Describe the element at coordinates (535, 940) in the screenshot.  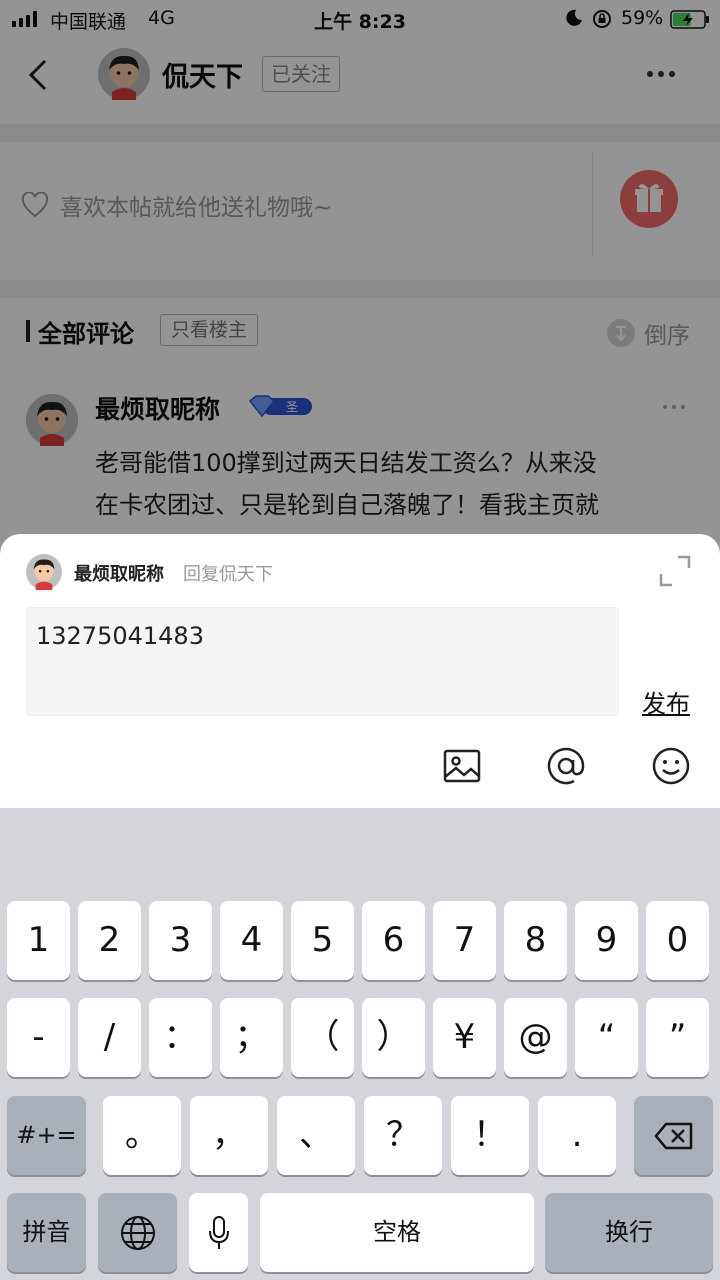
I see `number-key: 8` at that location.